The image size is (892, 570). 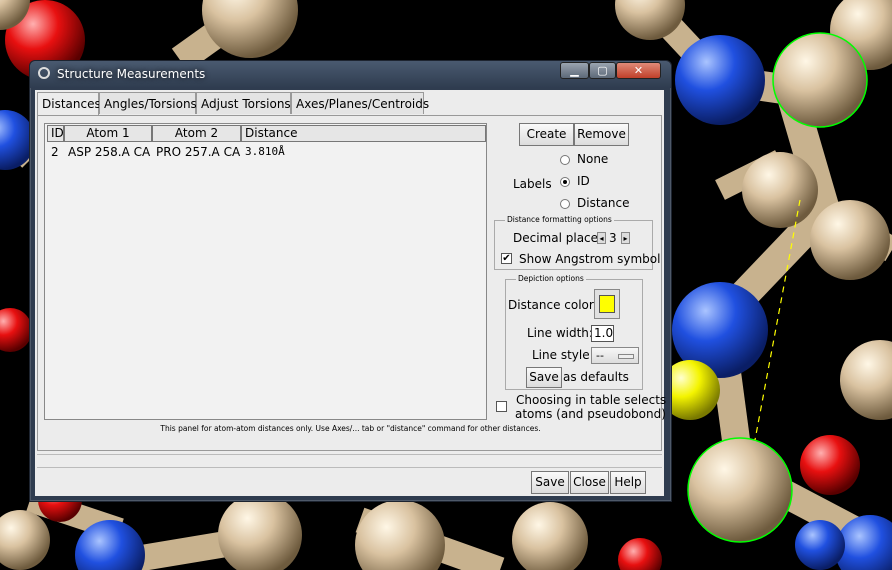 What do you see at coordinates (501, 406) in the screenshot?
I see `choosing-selects-checkbox` at bounding box center [501, 406].